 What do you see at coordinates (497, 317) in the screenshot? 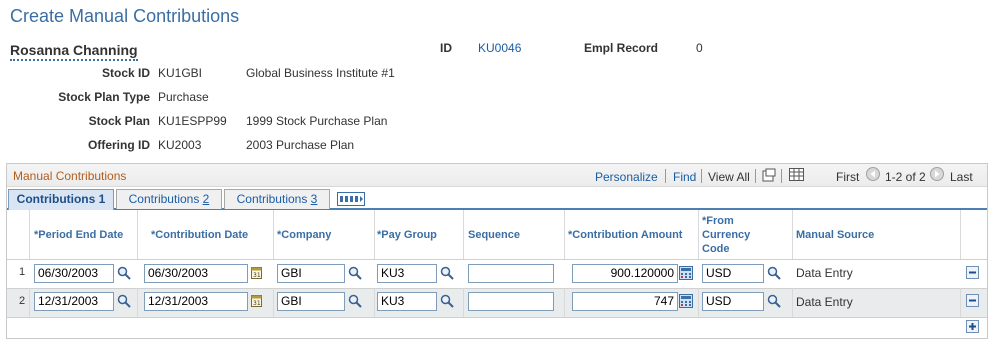
I see `grid-bottom-line` at bounding box center [497, 317].